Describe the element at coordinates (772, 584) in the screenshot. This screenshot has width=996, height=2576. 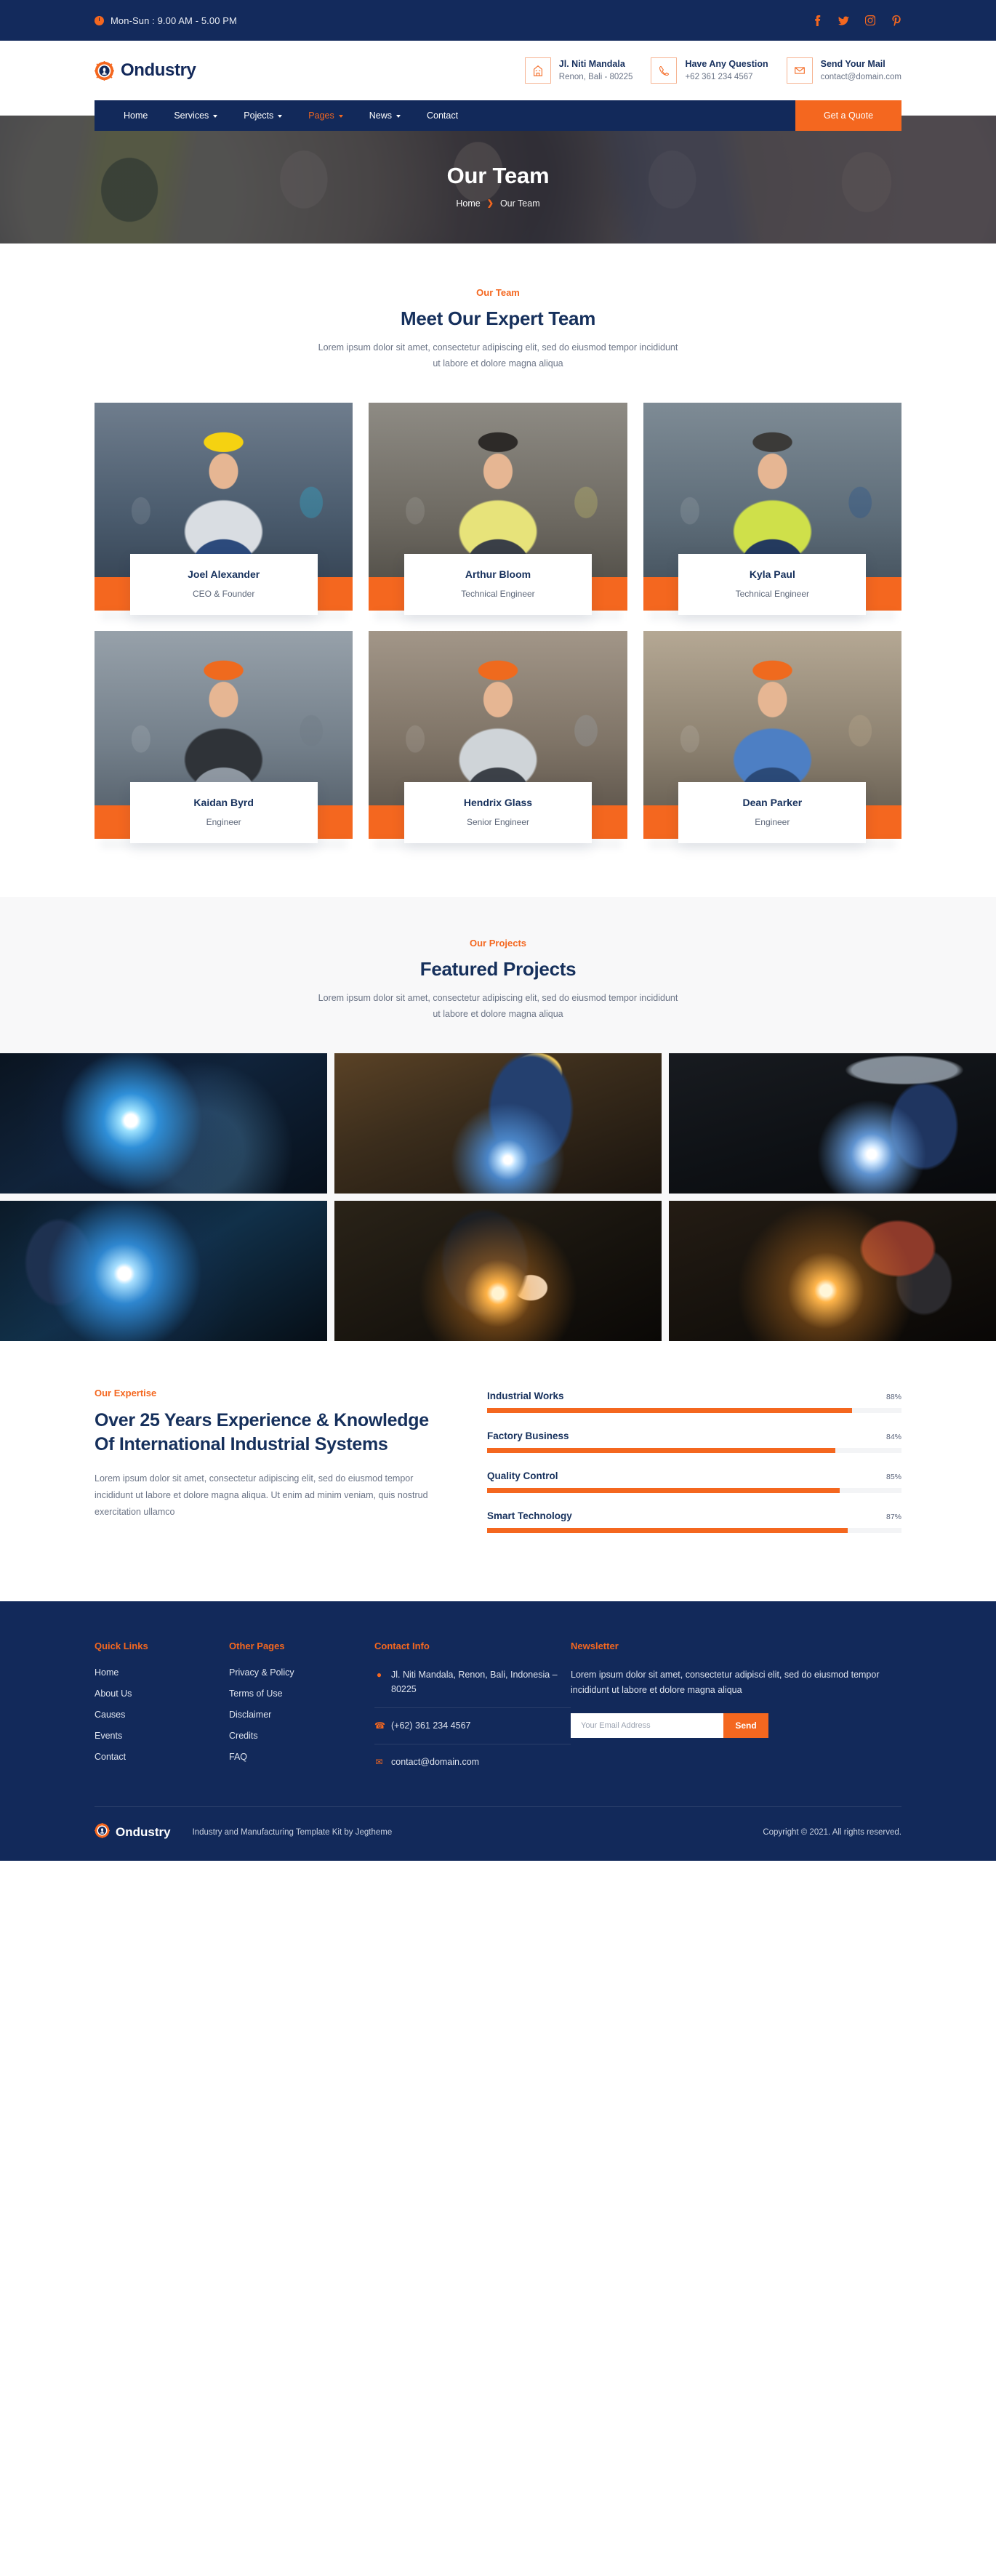
I see `team-member-namecard: Kyla Paul Technical Engineer` at that location.